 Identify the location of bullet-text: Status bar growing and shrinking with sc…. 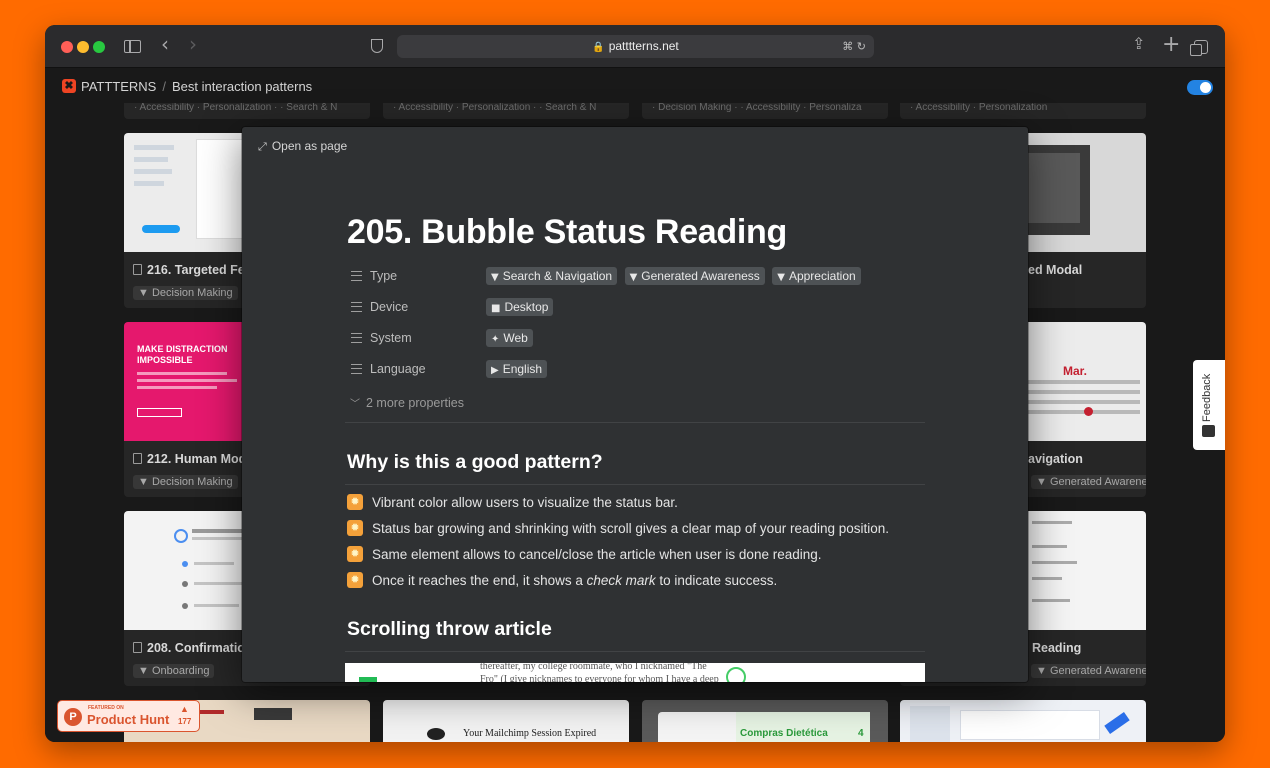
(631, 528).